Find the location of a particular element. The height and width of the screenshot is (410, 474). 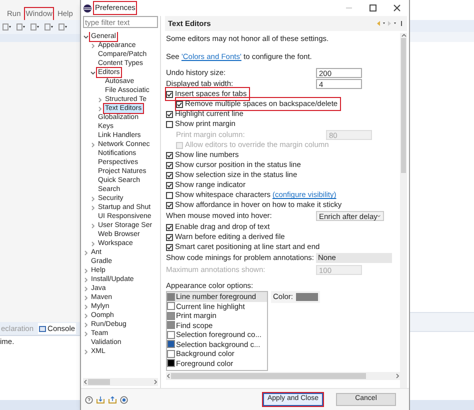

import-icon is located at coordinates (100, 400).